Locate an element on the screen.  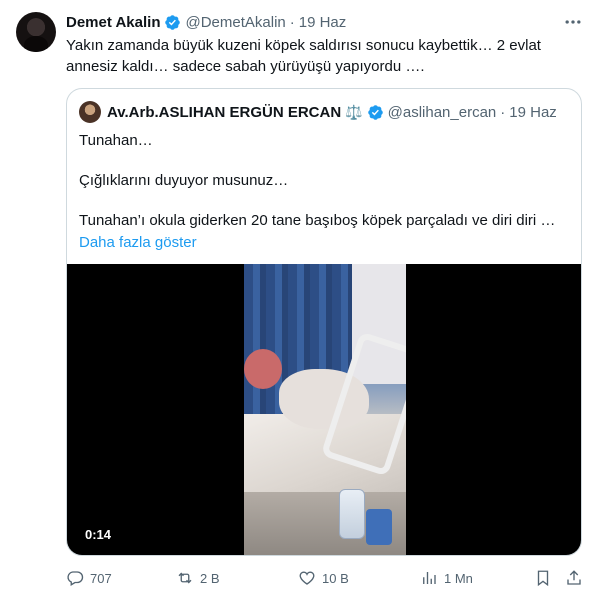
share-button is located at coordinates (574, 578).